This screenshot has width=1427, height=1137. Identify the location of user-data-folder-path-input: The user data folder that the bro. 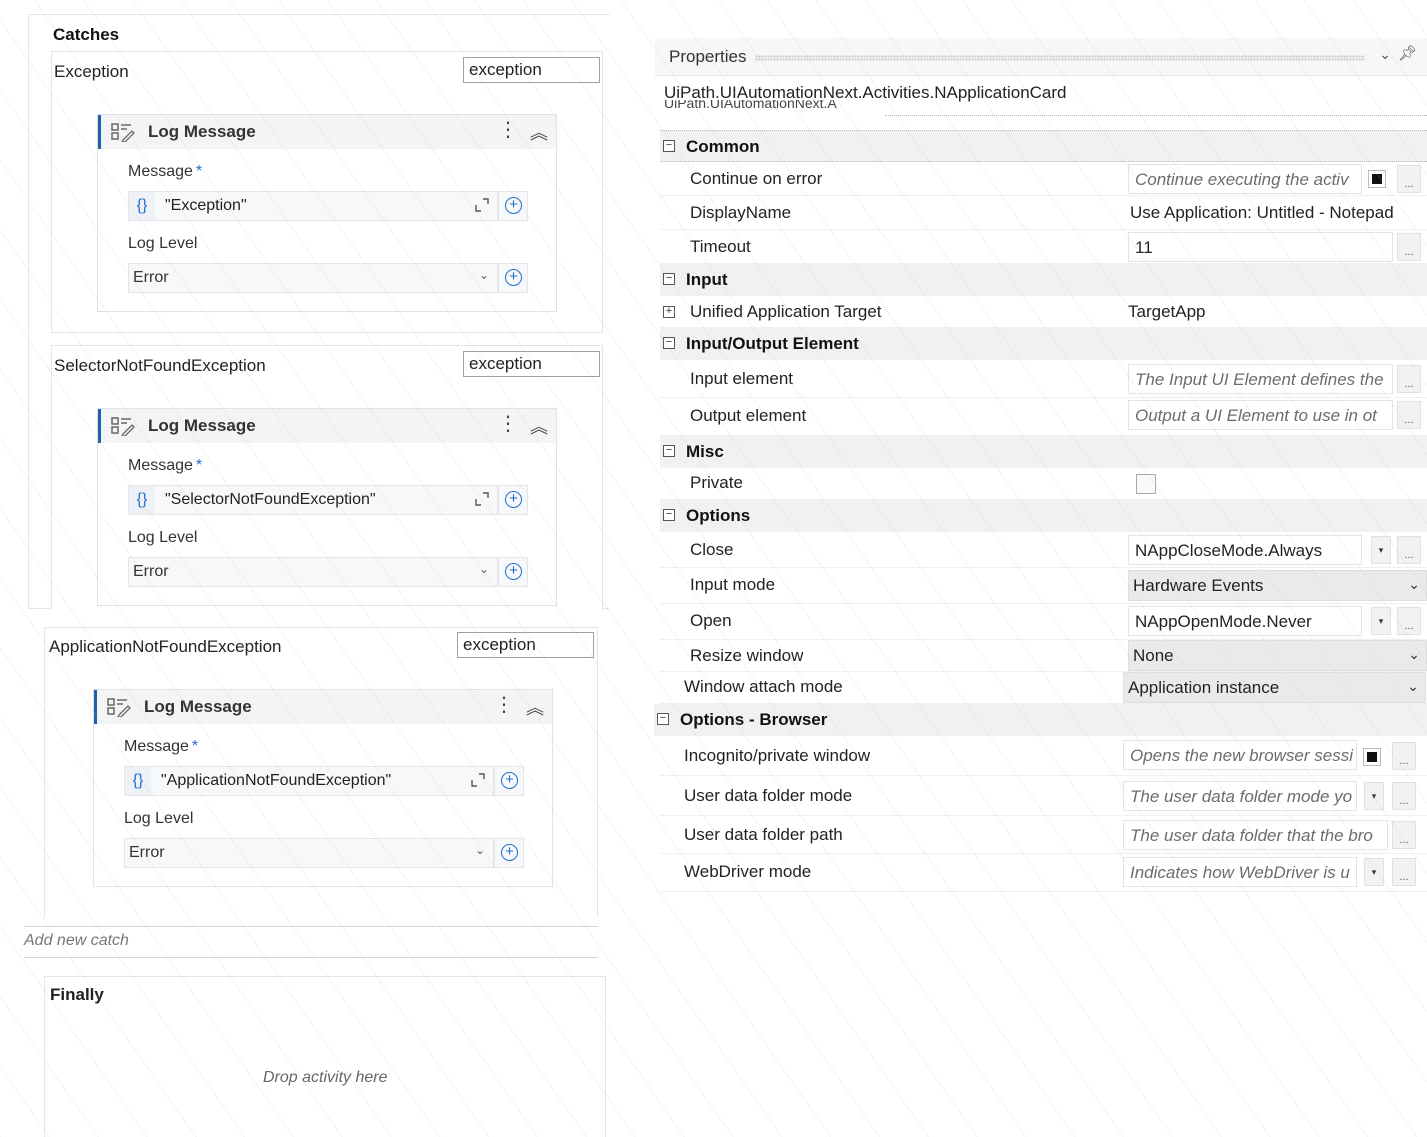
(1255, 835).